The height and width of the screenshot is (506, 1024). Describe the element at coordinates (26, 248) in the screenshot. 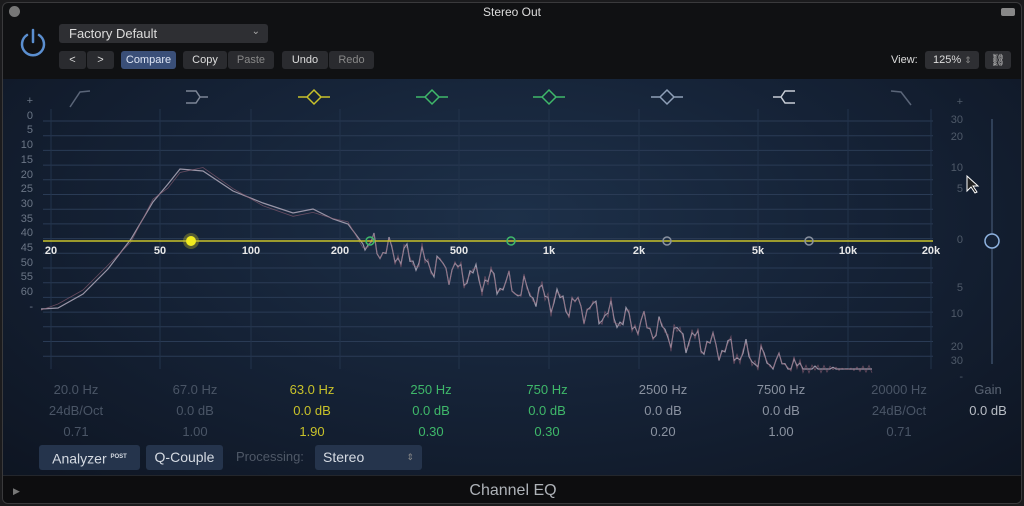

I see `left-scale-label: 45` at that location.